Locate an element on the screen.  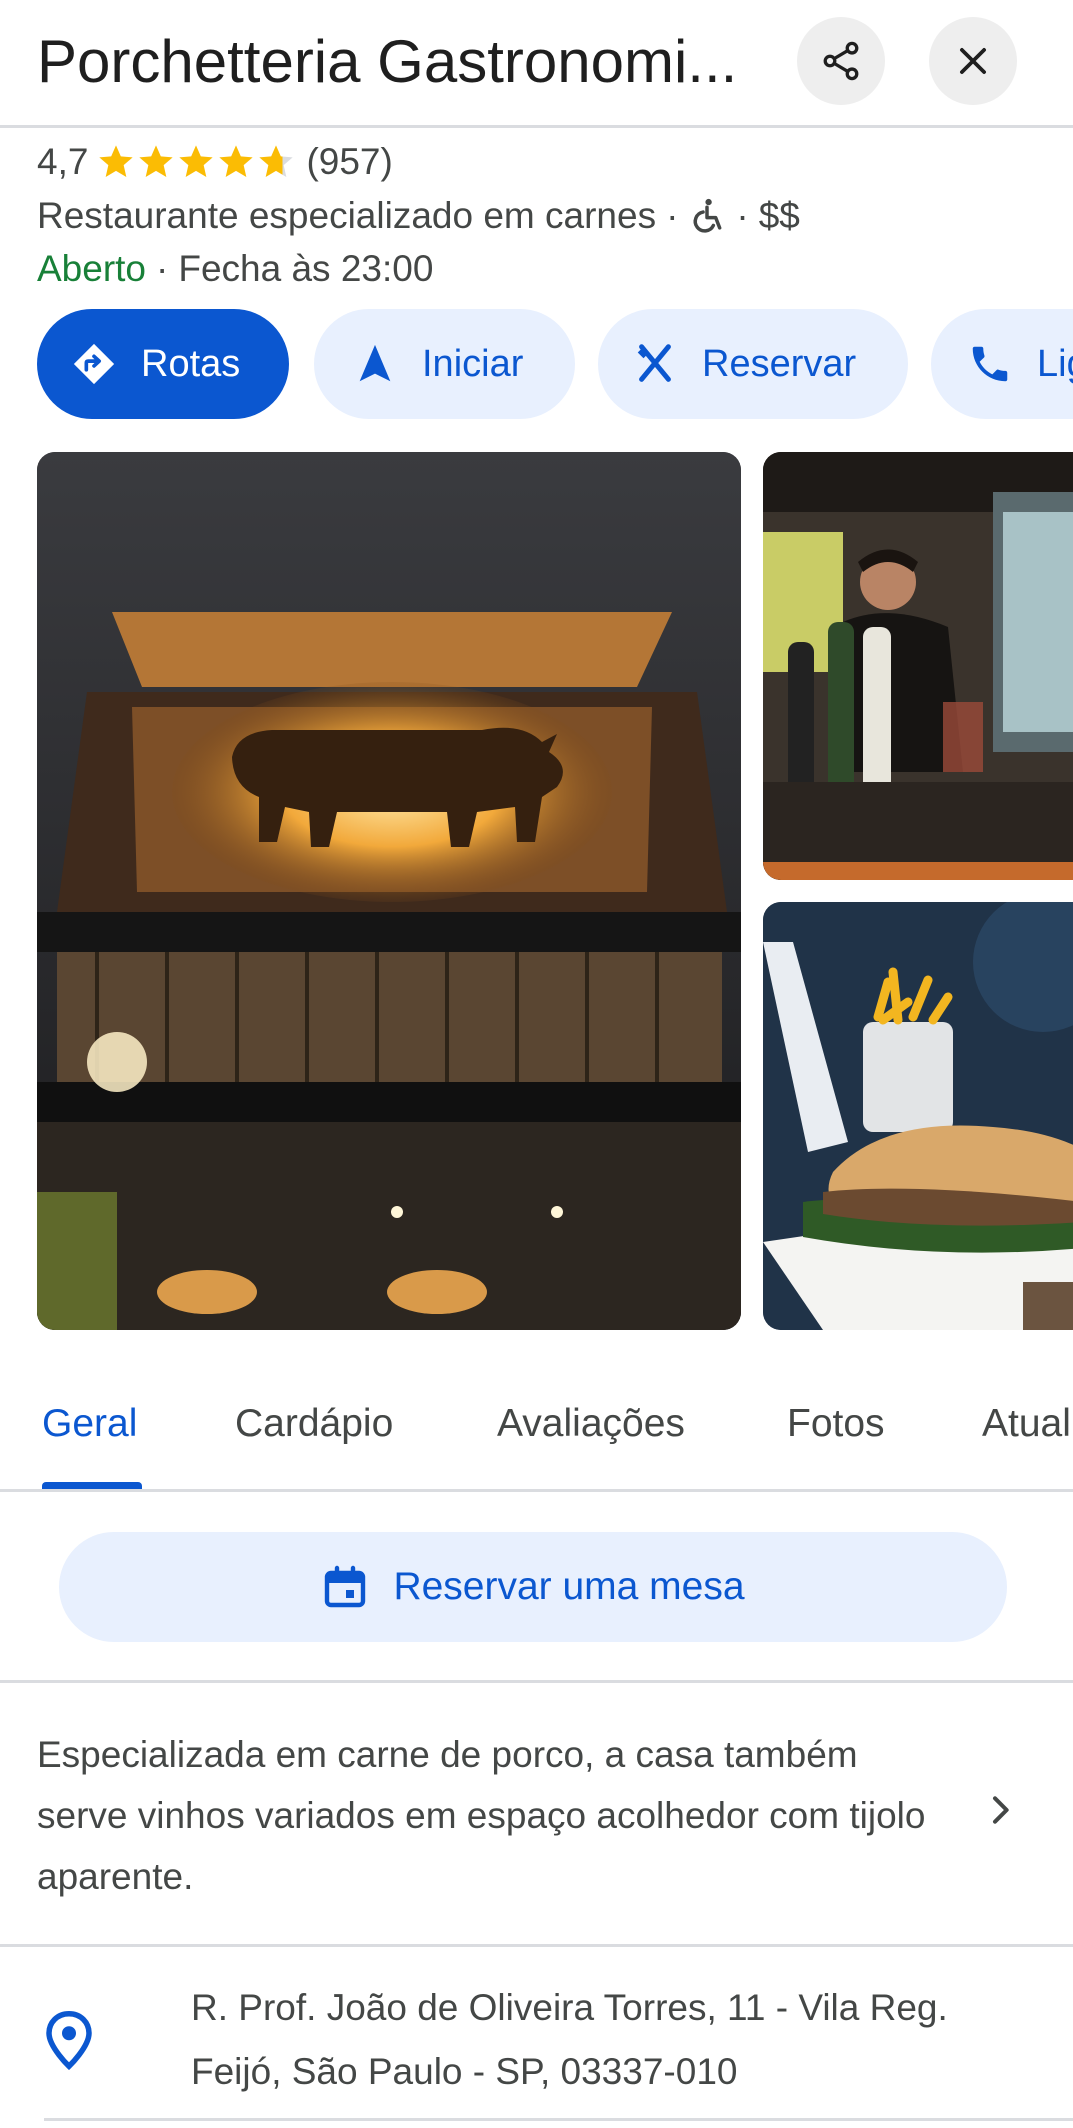
start-navigation-button: Iniciar is located at coordinates (444, 364).